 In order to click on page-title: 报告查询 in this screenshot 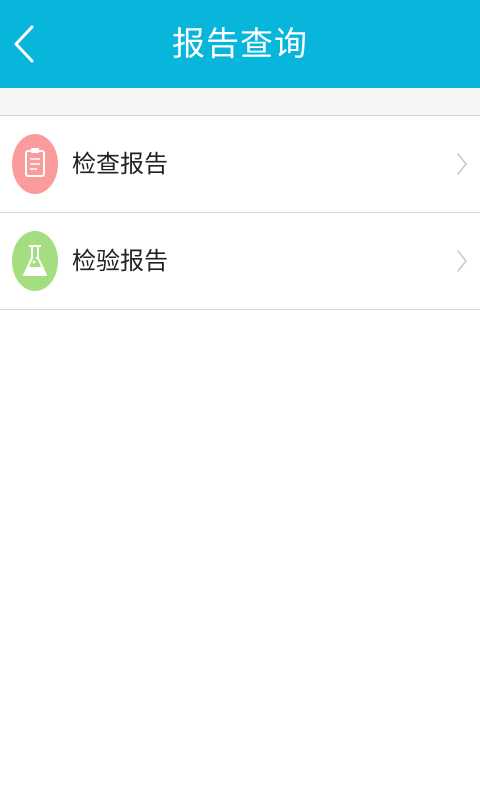, I will do `click(240, 43)`.